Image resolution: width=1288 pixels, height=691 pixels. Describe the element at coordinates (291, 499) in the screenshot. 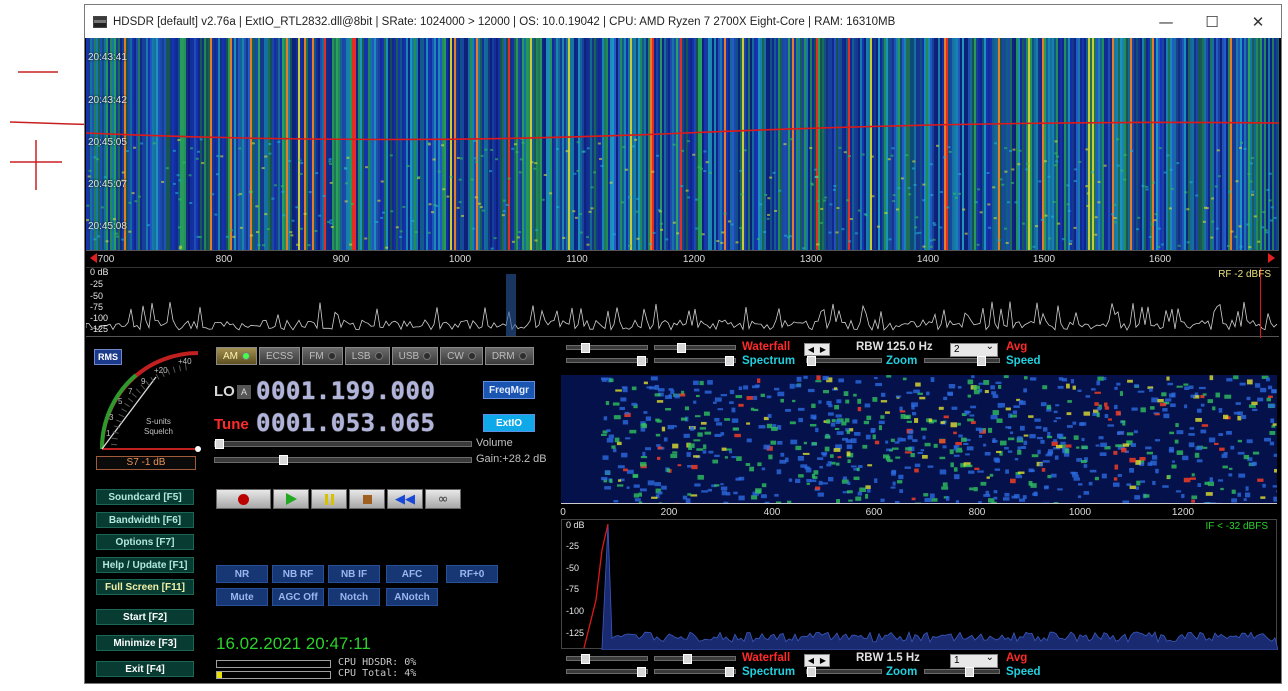

I see `play-button` at that location.